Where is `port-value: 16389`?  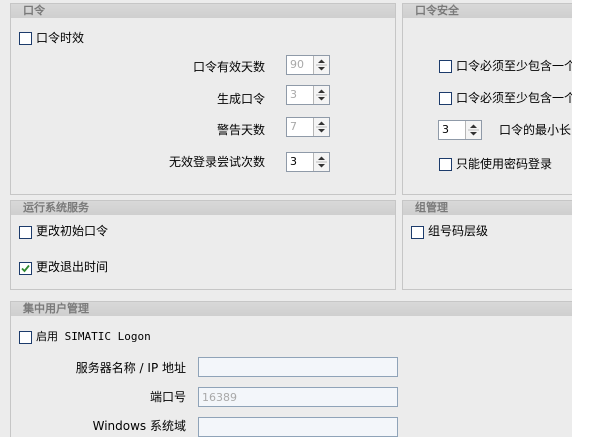 port-value: 16389 is located at coordinates (219, 397).